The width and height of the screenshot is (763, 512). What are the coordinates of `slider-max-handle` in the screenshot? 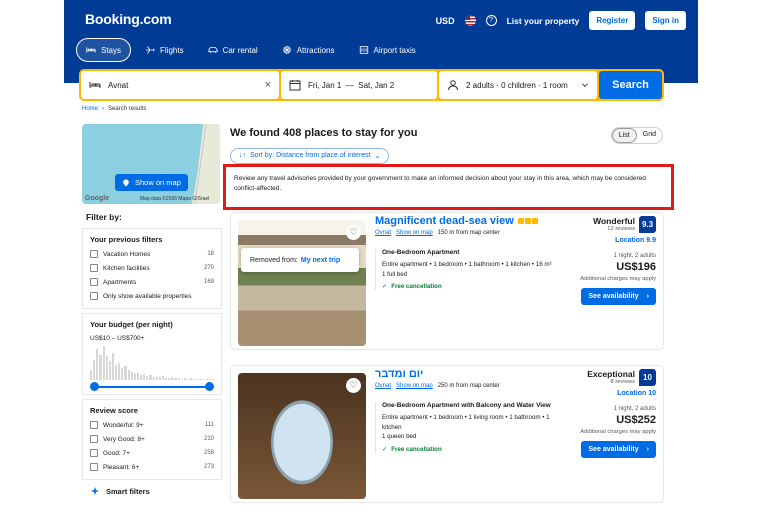 It's located at (209, 386).